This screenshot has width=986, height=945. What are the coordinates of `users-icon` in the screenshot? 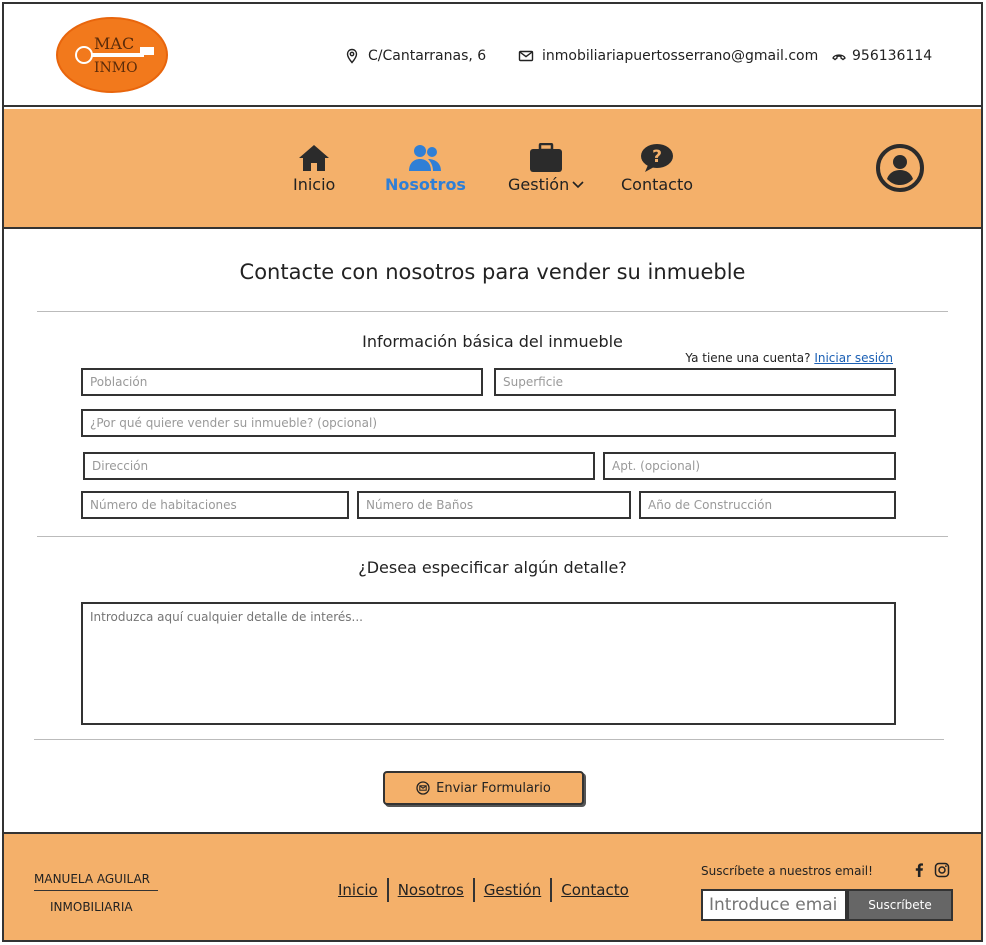 It's located at (425, 158).